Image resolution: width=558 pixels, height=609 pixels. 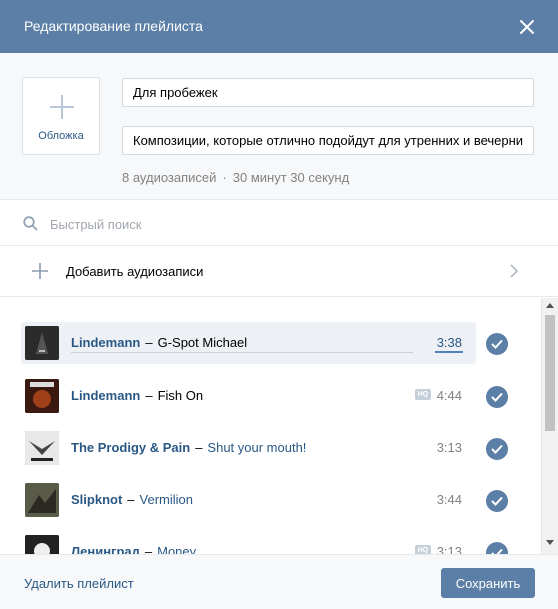 I want to click on scrollbar-thumb, so click(x=550, y=373).